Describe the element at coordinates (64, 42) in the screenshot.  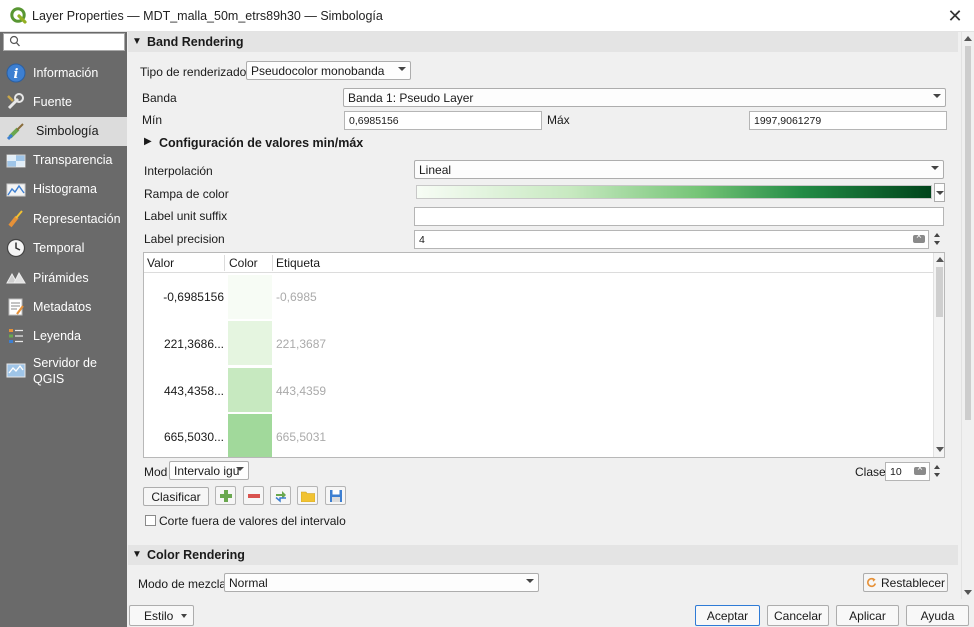
I see `search-input` at that location.